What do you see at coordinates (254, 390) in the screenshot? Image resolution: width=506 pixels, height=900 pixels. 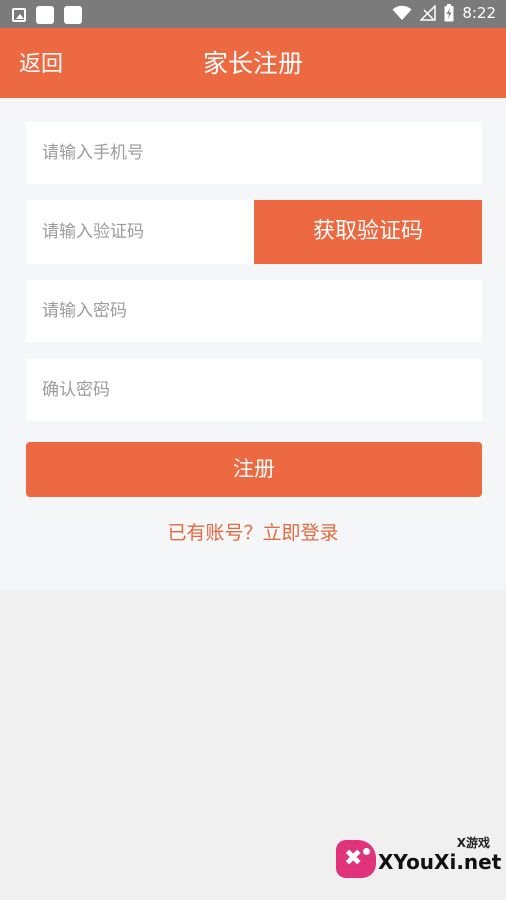 I see `confirm-password-input` at bounding box center [254, 390].